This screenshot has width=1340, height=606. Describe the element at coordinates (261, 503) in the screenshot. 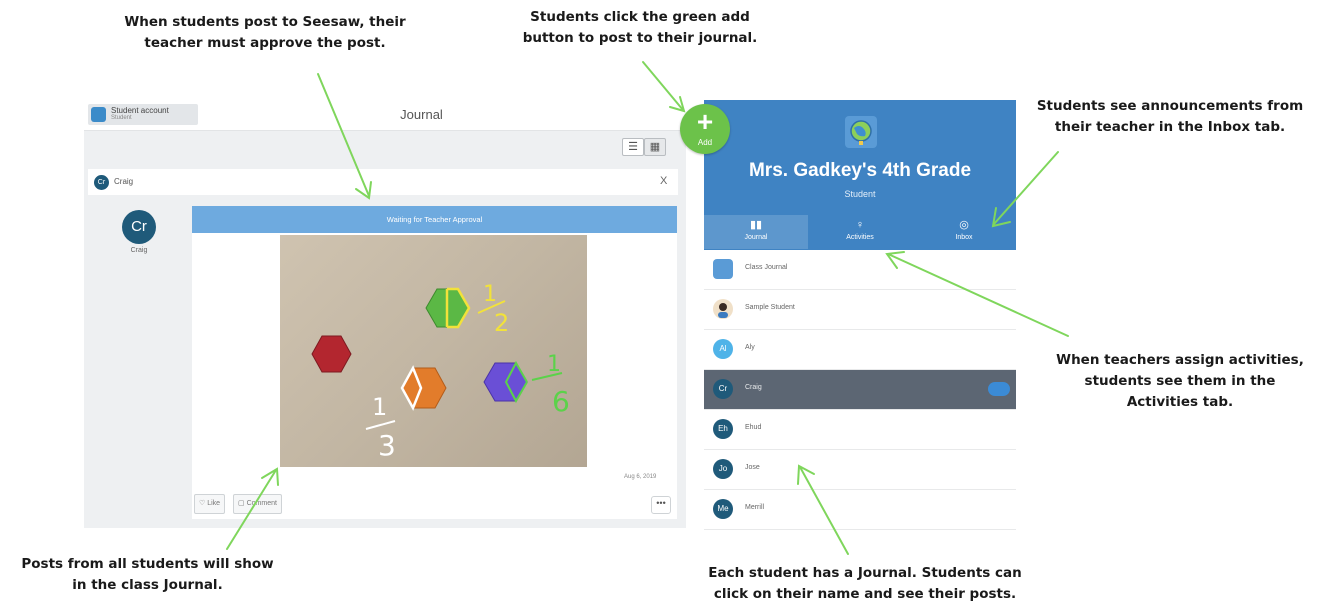

I see `comment-label: Comment` at that location.